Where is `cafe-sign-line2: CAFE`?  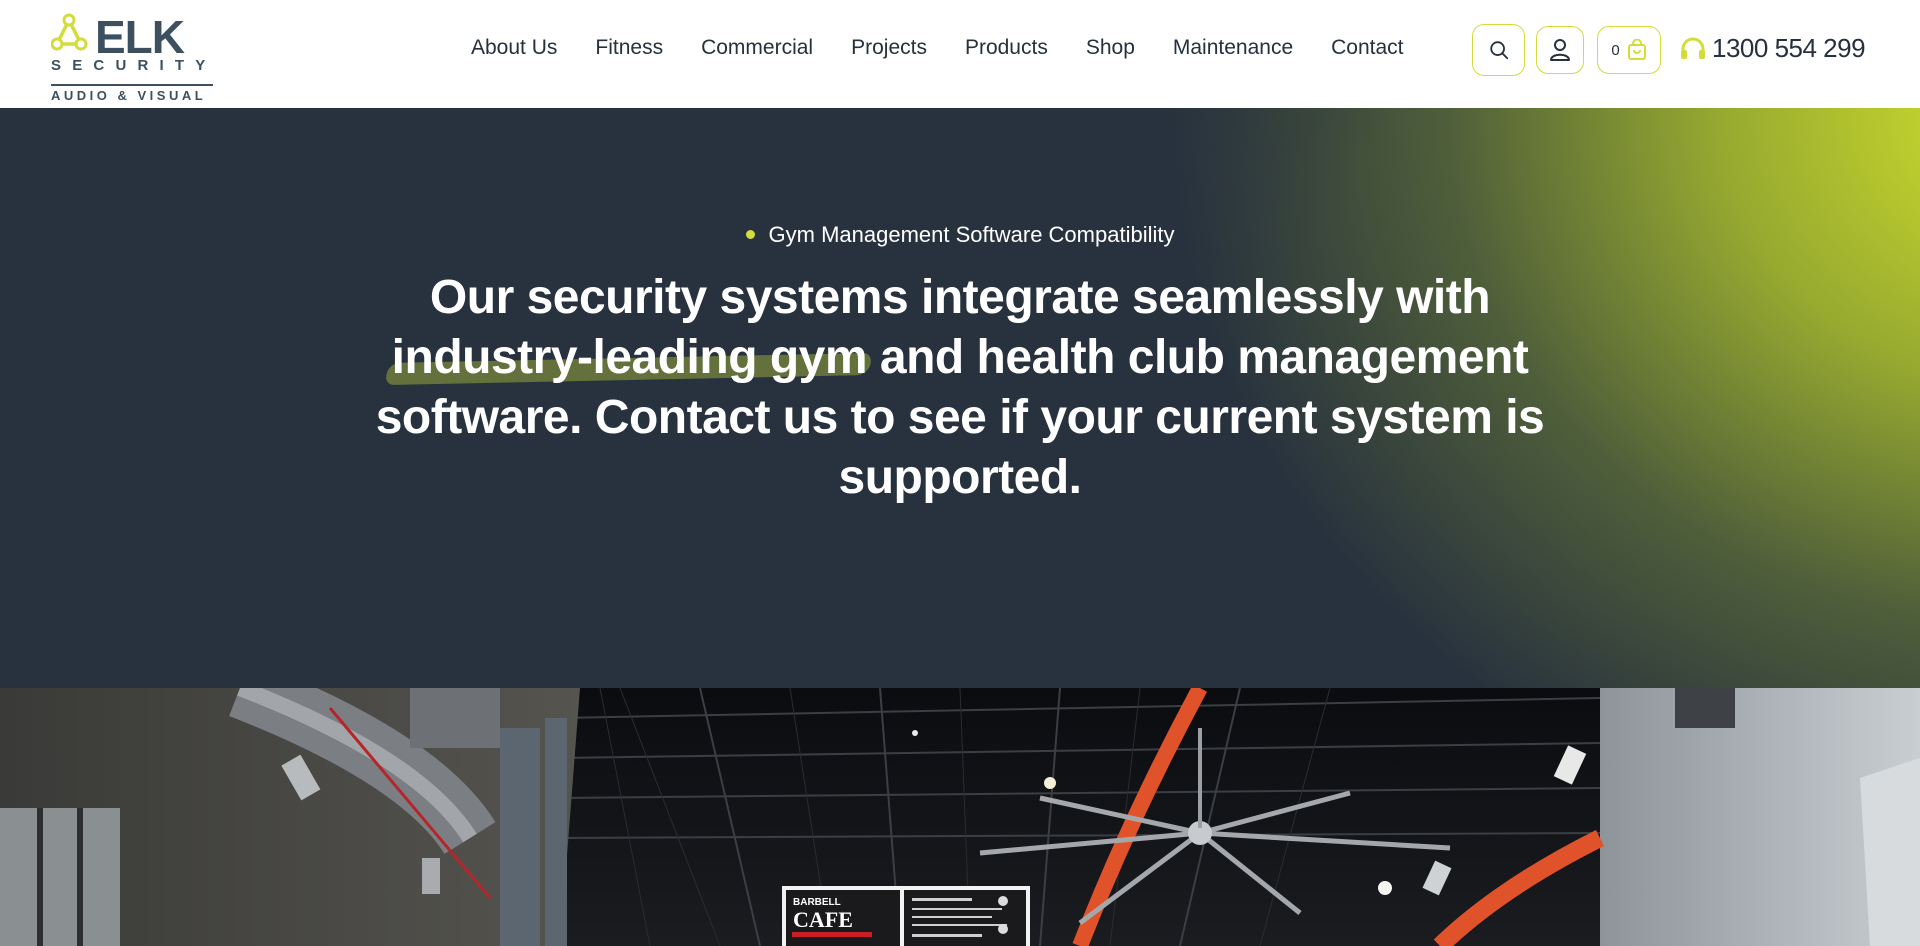
cafe-sign-line2: CAFE is located at coordinates (823, 919).